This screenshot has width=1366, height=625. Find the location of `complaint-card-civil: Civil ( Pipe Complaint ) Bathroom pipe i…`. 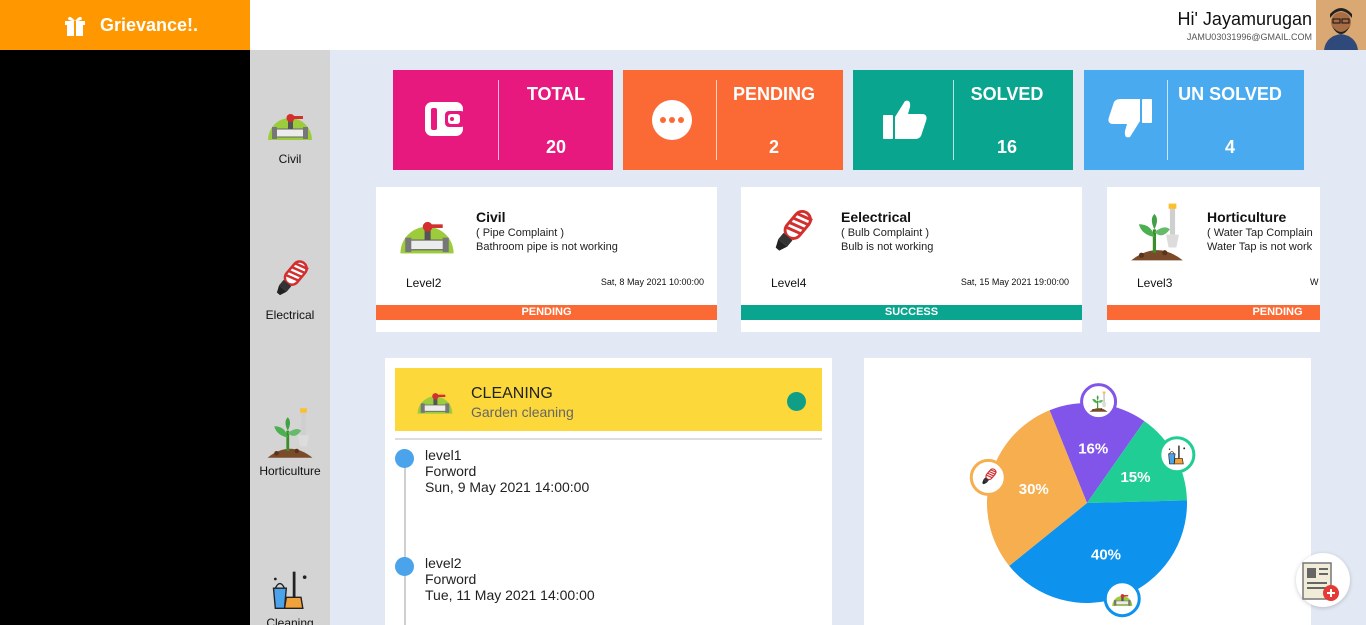

complaint-card-civil: Civil ( Pipe Complaint ) Bathroom pipe i… is located at coordinates (546, 259).